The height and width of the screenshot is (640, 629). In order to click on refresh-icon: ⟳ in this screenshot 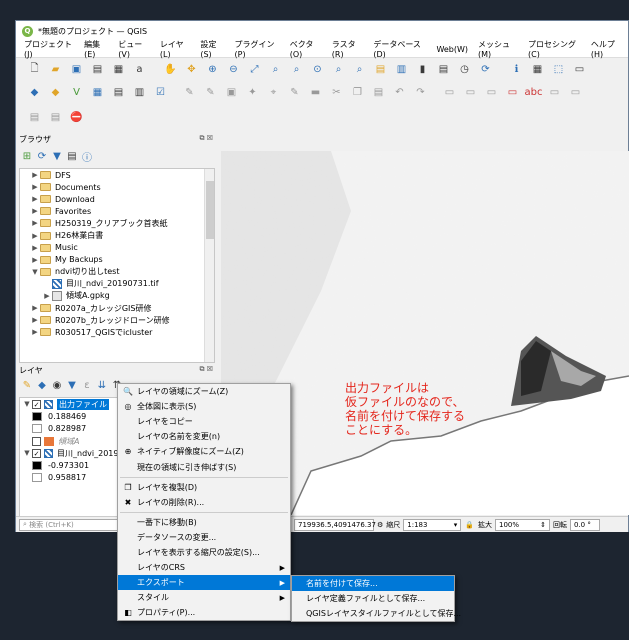, I will do `click(485, 69)`.